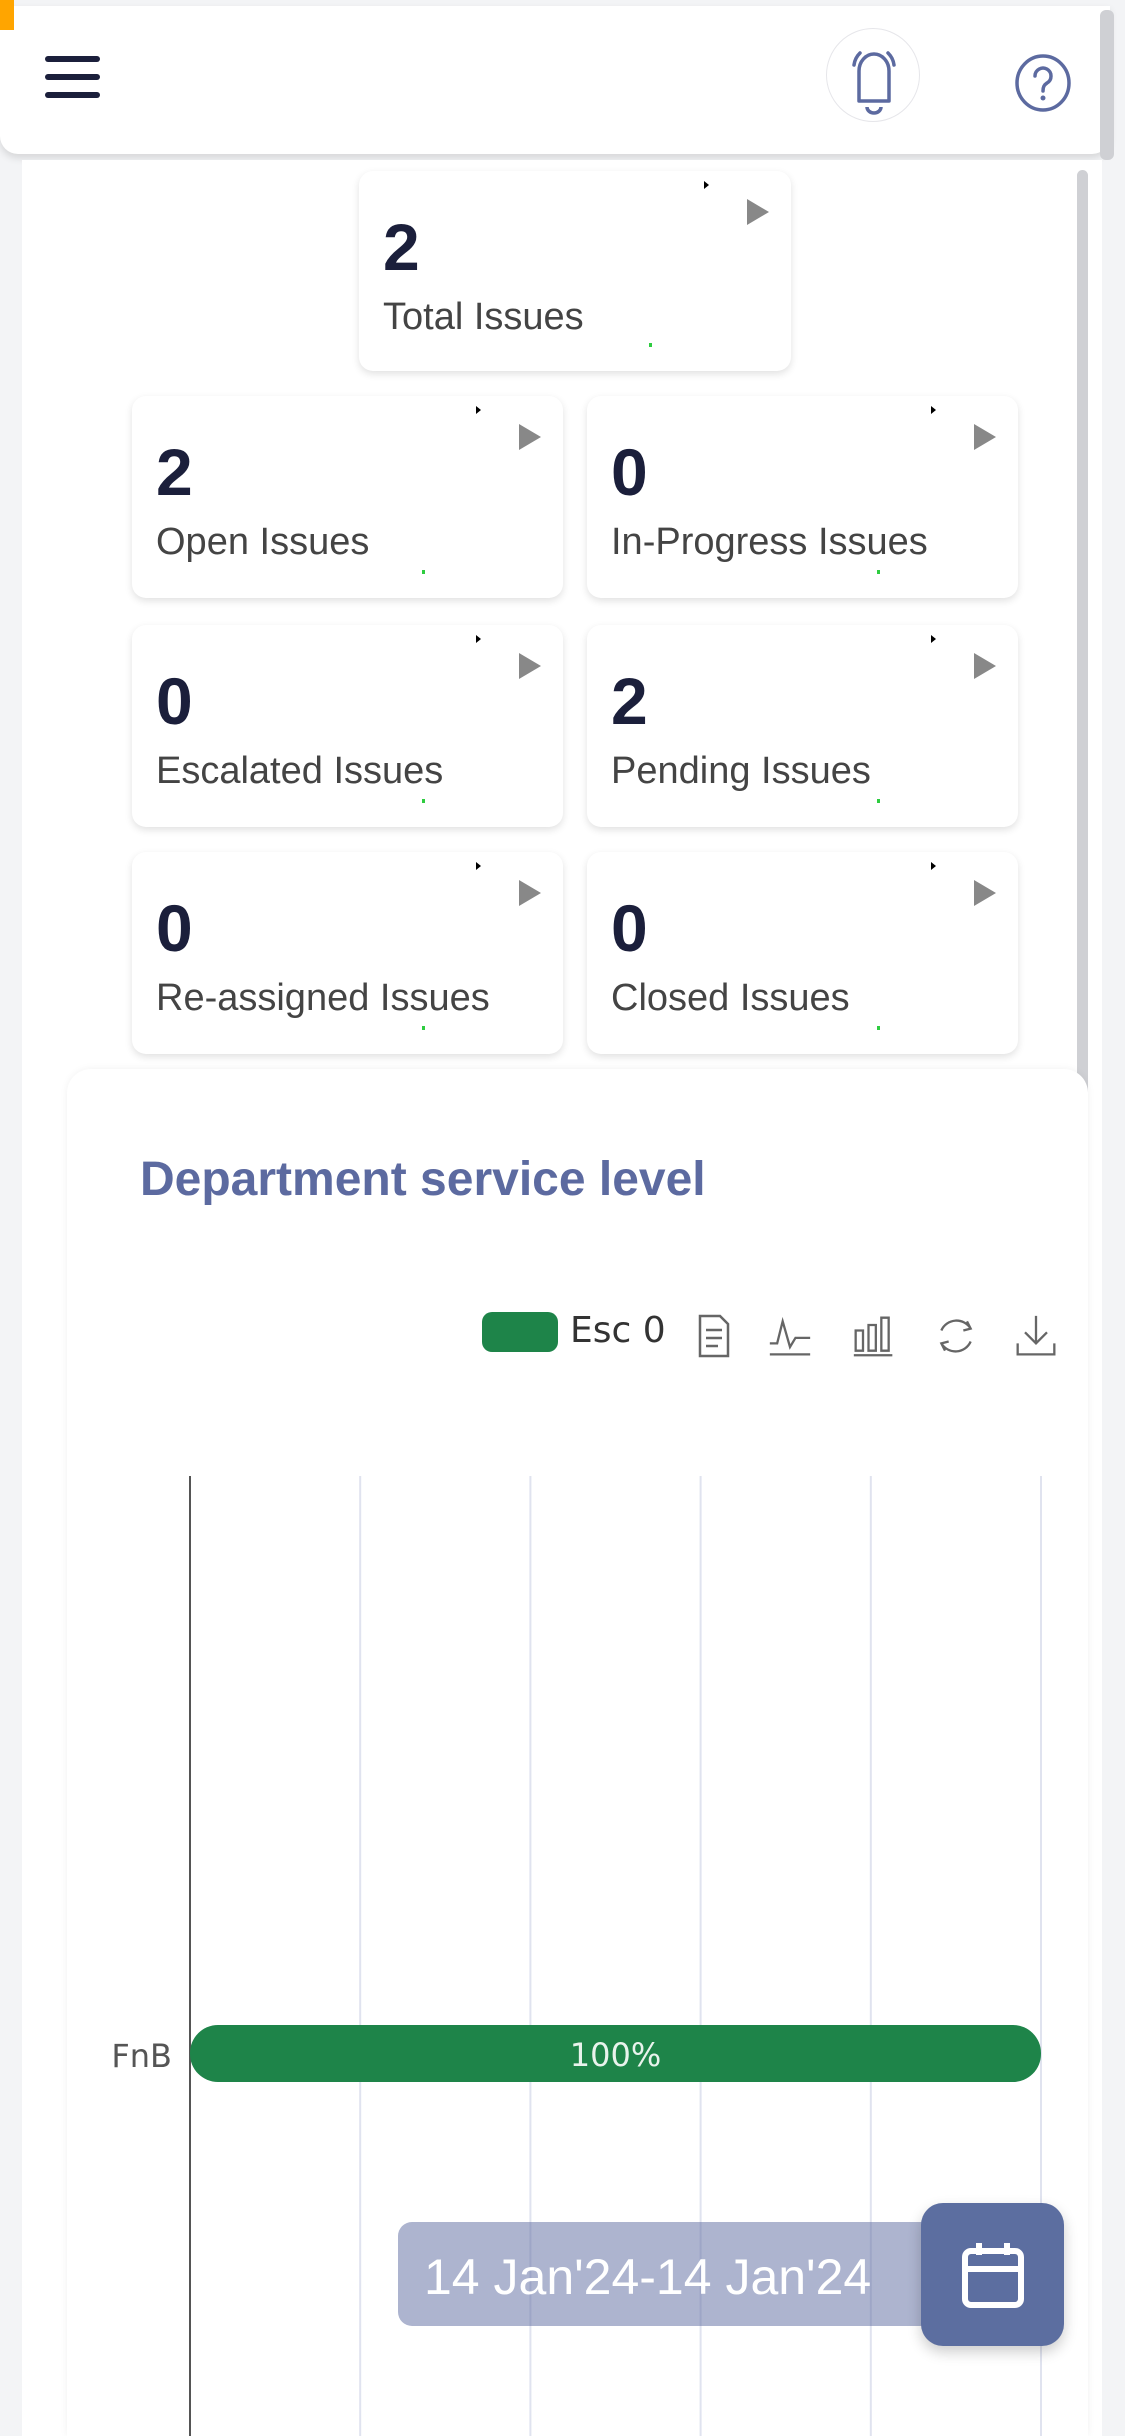 The height and width of the screenshot is (2436, 1125). Describe the element at coordinates (347, 726) in the screenshot. I see `issue-card: 0 Escalated Issues` at that location.